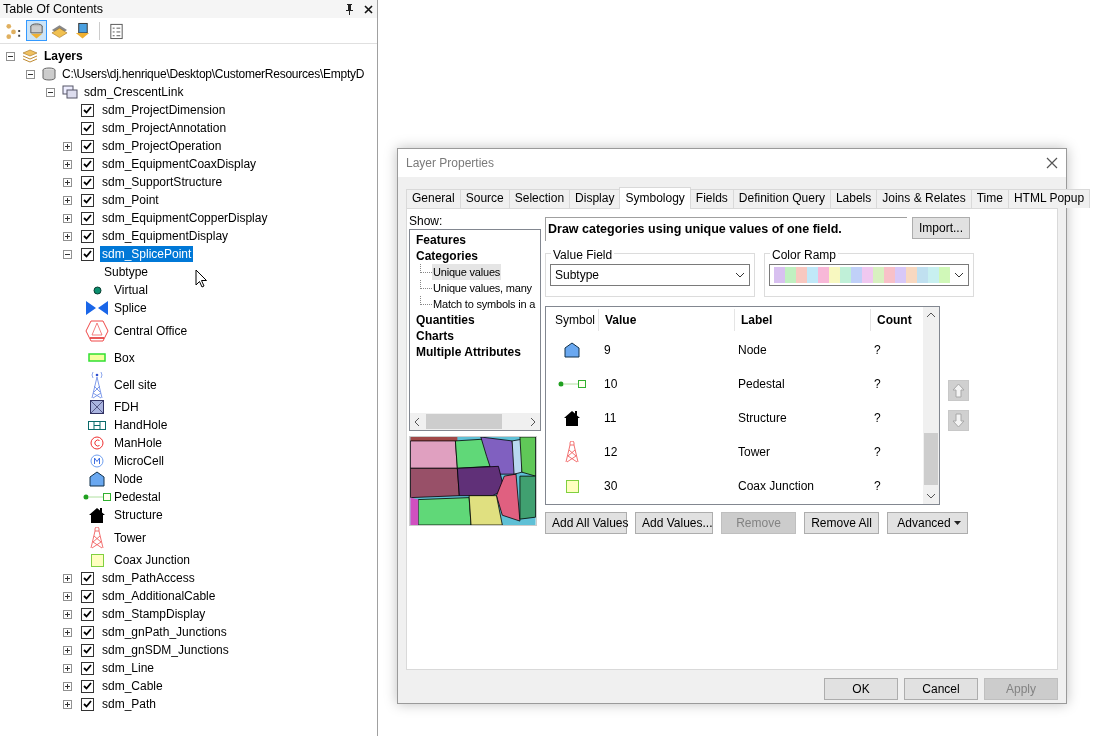  What do you see at coordinates (752, 350) in the screenshot?
I see `table-cell-text: Node` at bounding box center [752, 350].